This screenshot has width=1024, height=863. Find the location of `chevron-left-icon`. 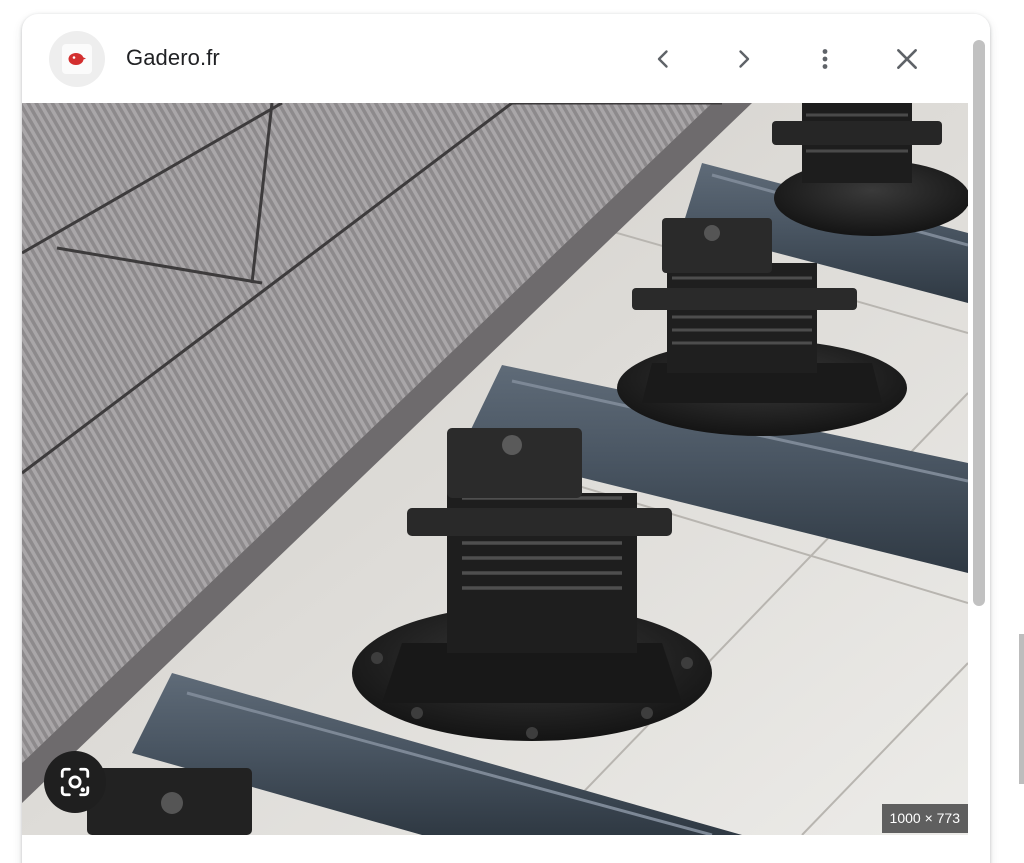

chevron-left-icon is located at coordinates (662, 59).